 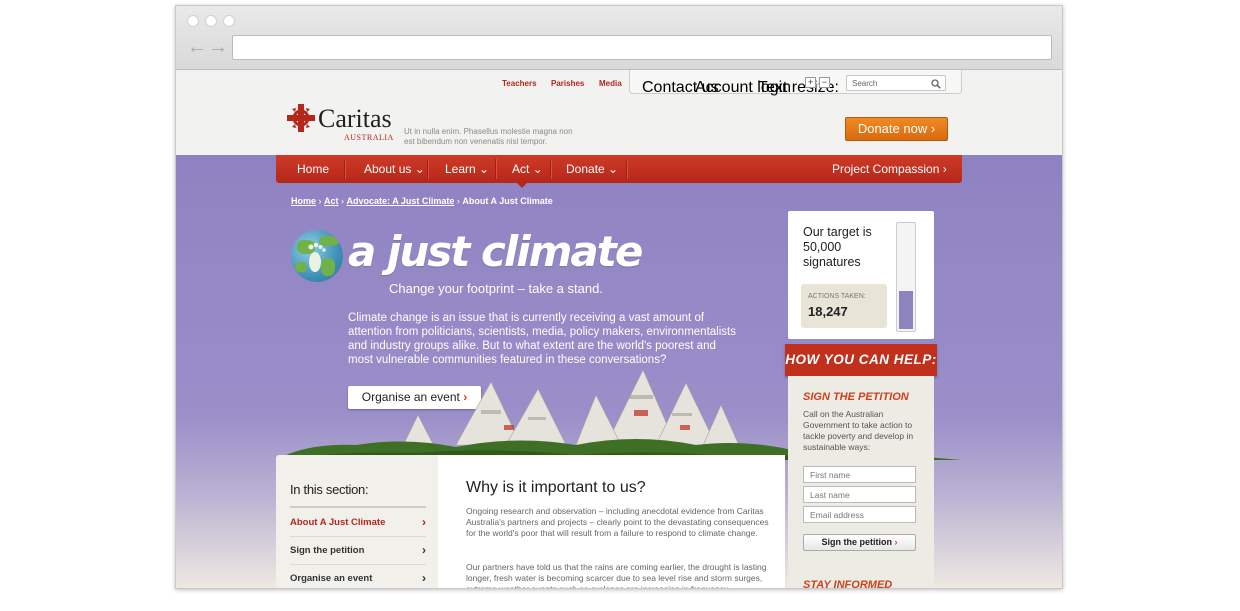 I want to click on target-progress-fill, so click(x=906, y=310).